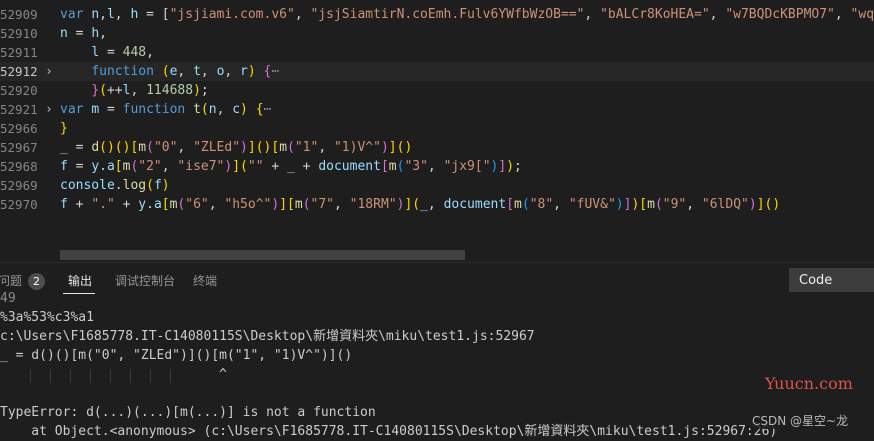 The image size is (874, 441). Describe the element at coordinates (248, 204) in the screenshot. I see `code-token: "h5o^"` at that location.